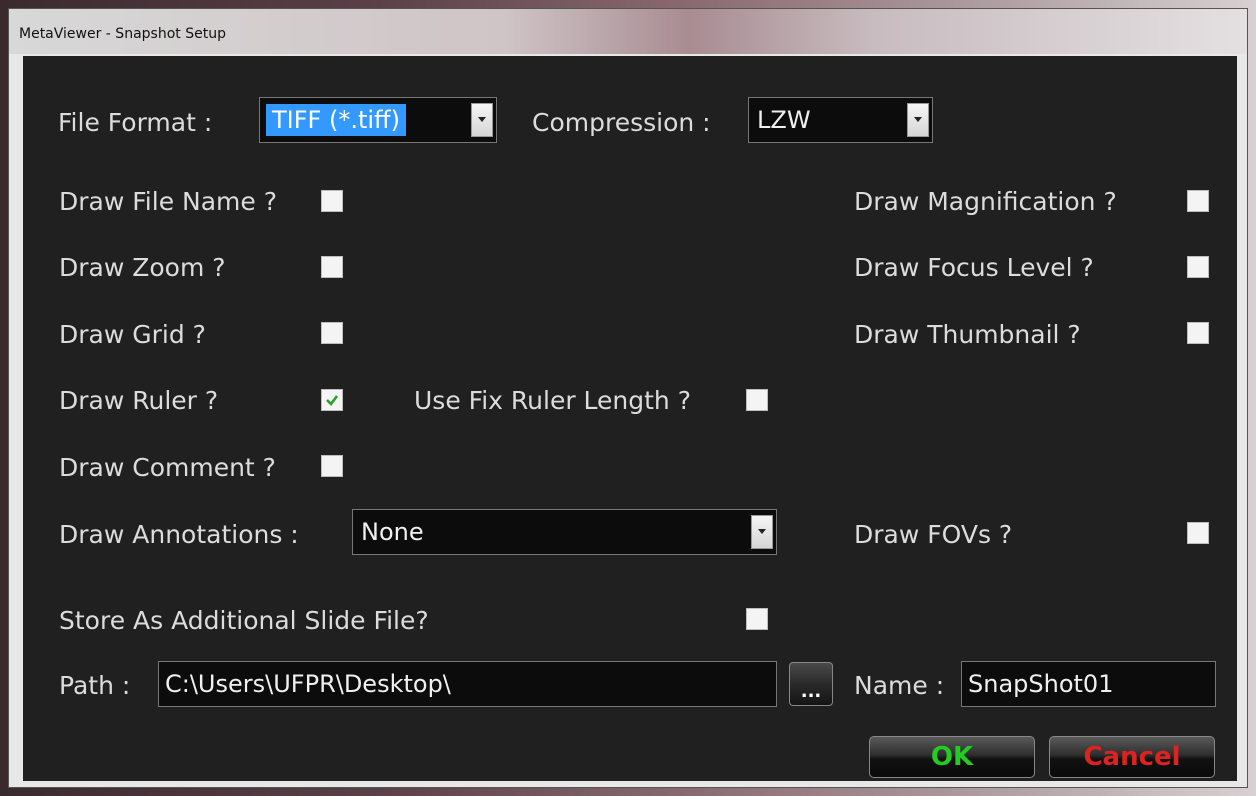 The height and width of the screenshot is (796, 1256). What do you see at coordinates (179, 534) in the screenshot?
I see `draw-annotations-label: Draw Annotations :` at bounding box center [179, 534].